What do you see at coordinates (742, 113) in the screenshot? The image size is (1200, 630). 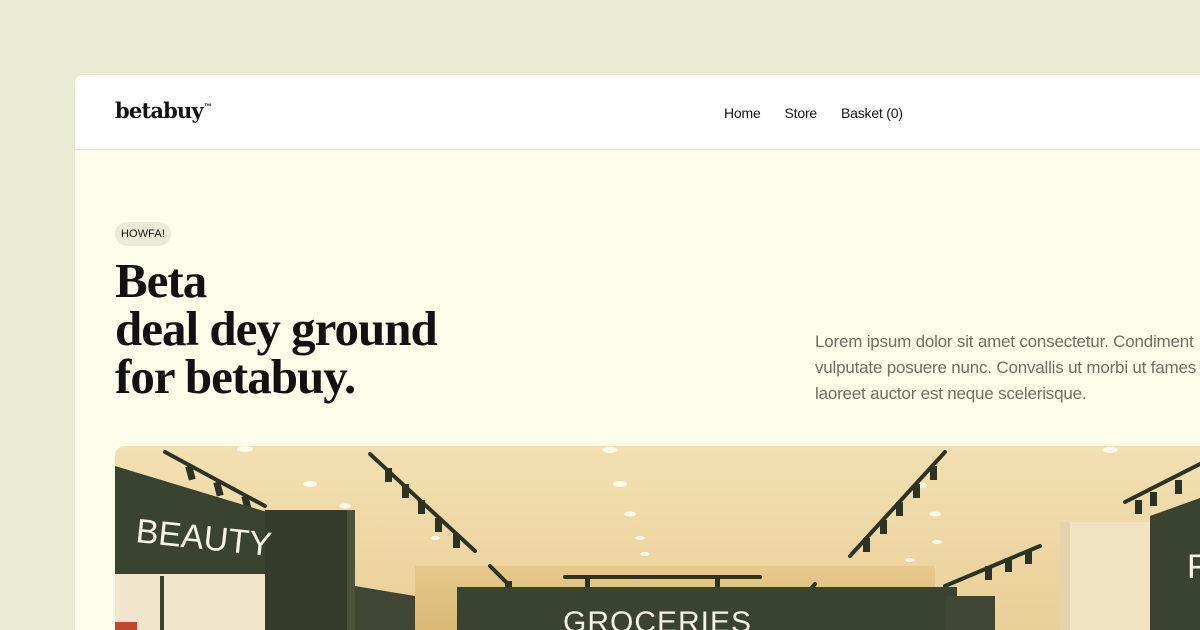 I see `nav-link-home: Home` at bounding box center [742, 113].